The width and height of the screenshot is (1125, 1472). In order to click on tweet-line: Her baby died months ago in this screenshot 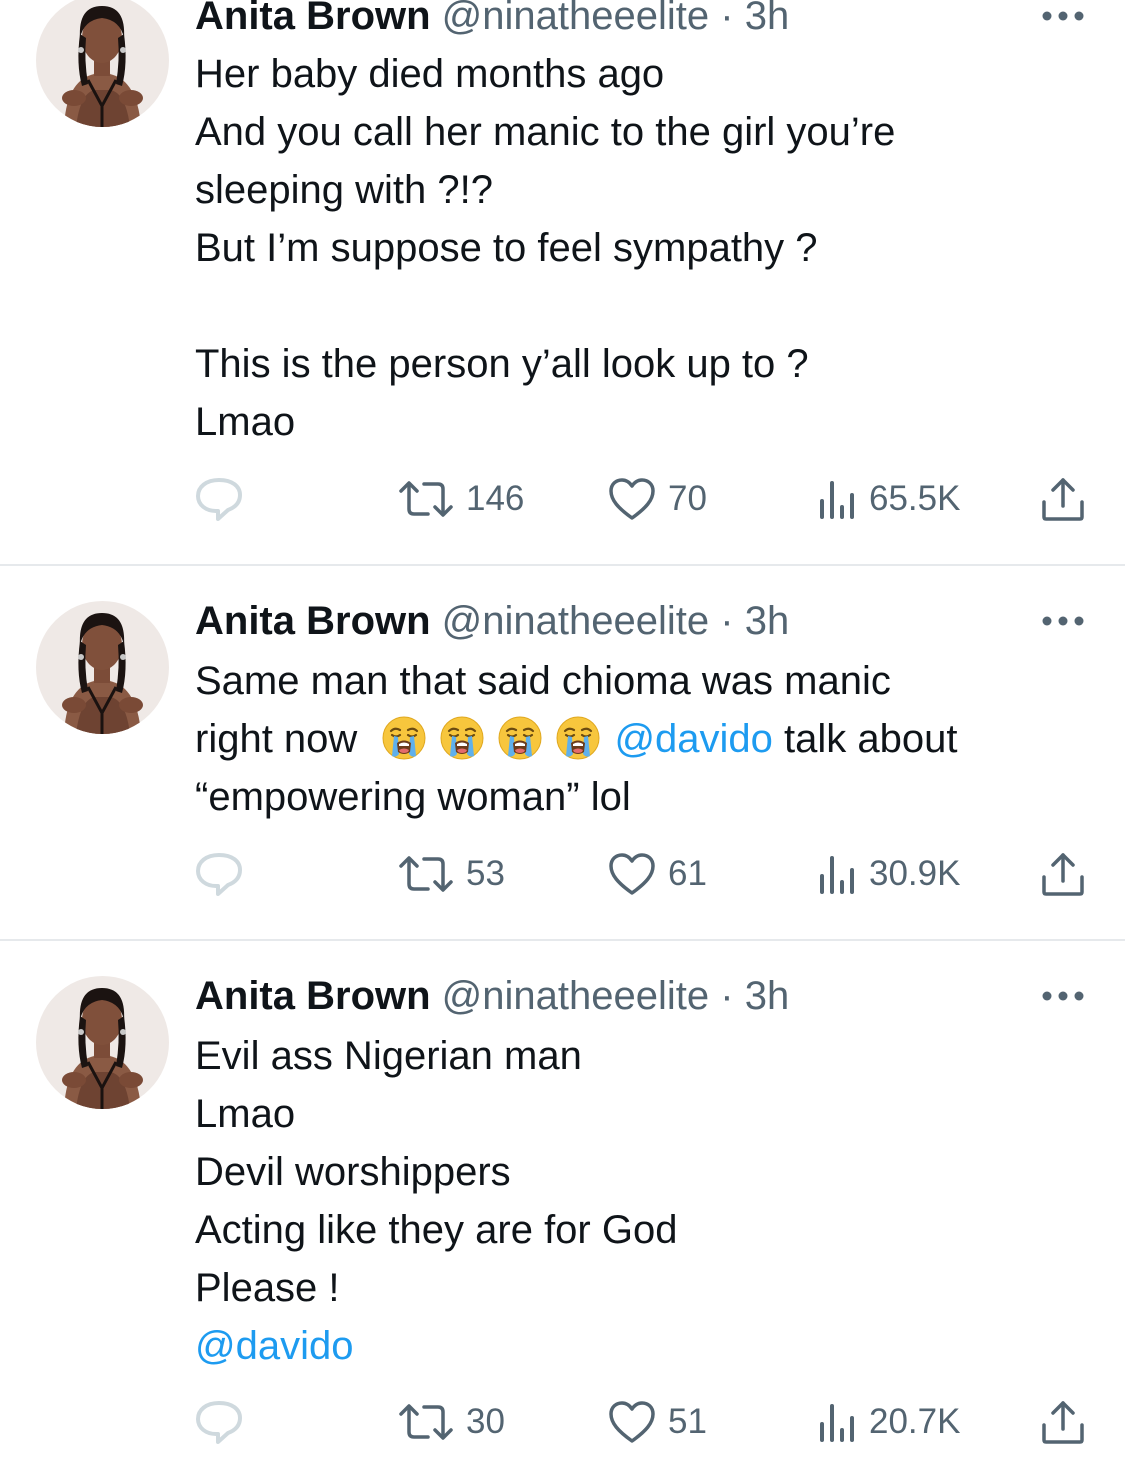, I will do `click(430, 74)`.